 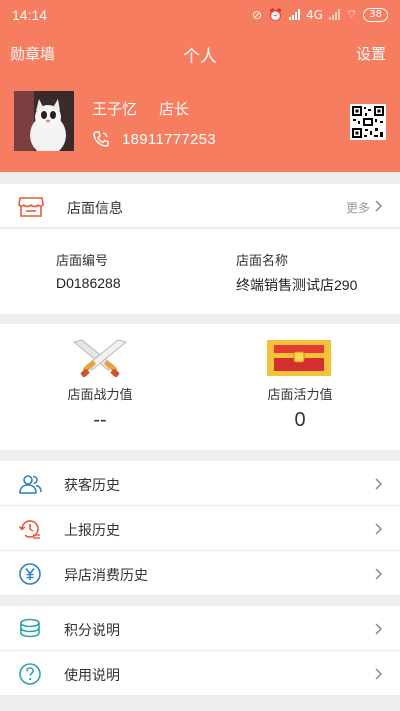 I want to click on cat-photo-icon, so click(x=44, y=121).